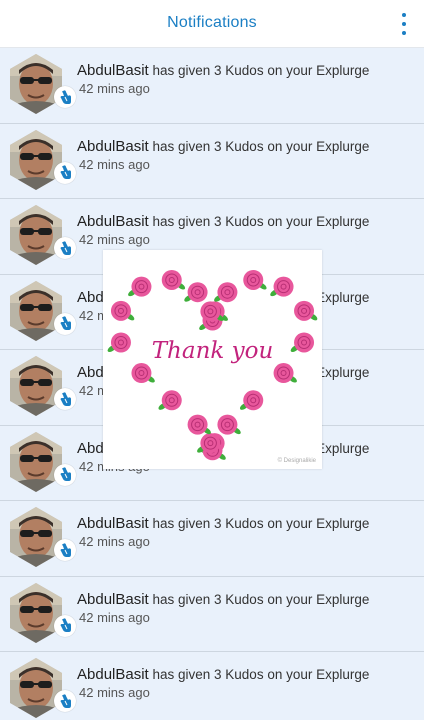  Describe the element at coordinates (404, 15) in the screenshot. I see `vertical-dots-icon` at that location.